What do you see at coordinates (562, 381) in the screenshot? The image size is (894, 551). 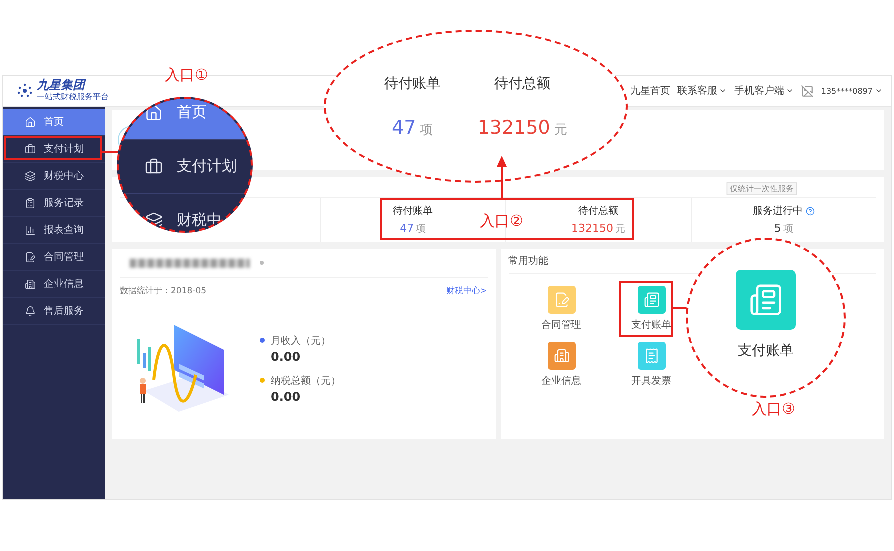 I see `shortcut-label: 企业信息` at bounding box center [562, 381].